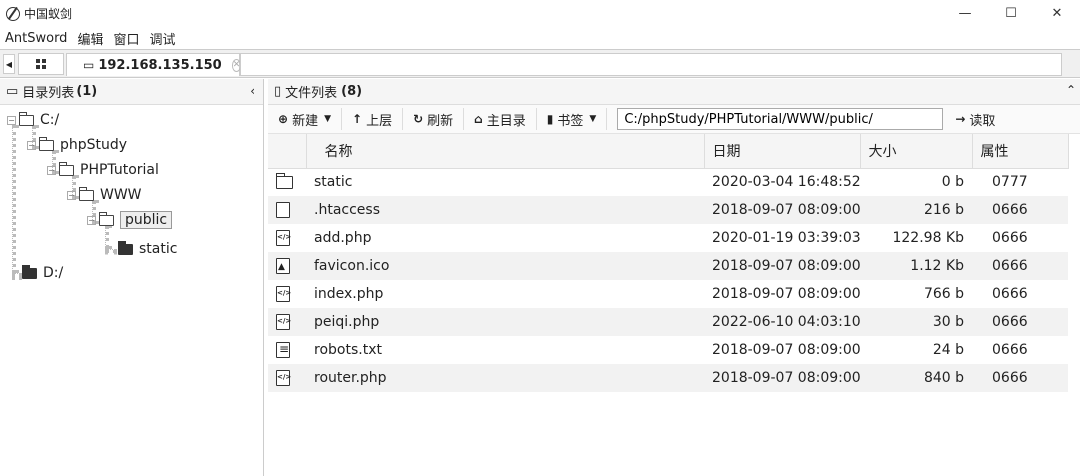 The image size is (1080, 476). Describe the element at coordinates (505, 322) in the screenshot. I see `file-name: peiqi.php` at that location.